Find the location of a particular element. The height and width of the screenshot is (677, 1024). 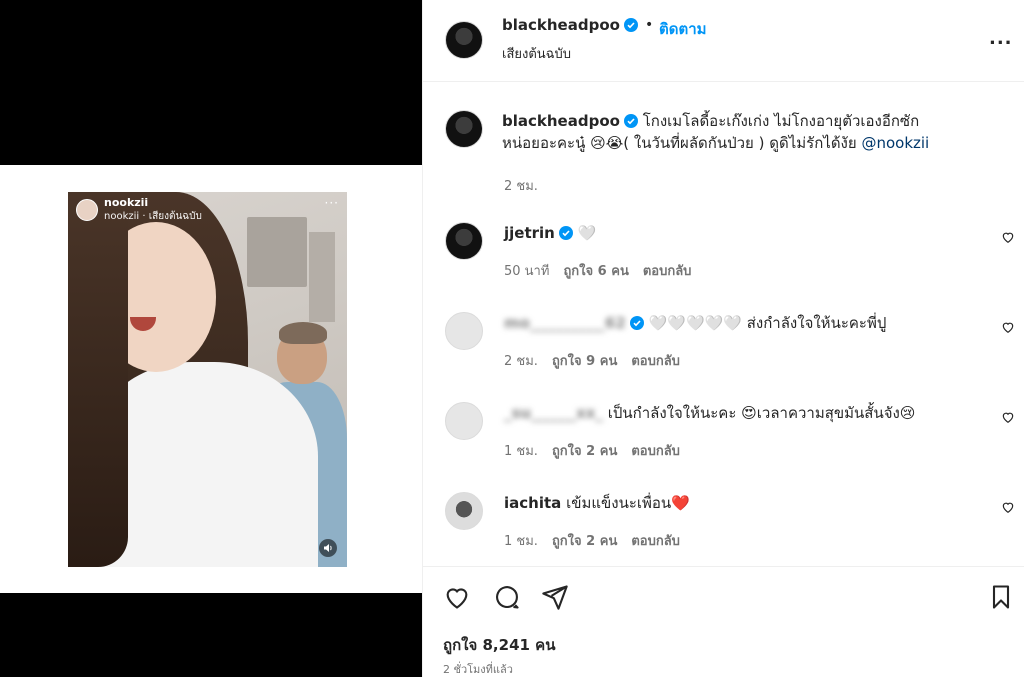

comment-username: iachita is located at coordinates (532, 503).